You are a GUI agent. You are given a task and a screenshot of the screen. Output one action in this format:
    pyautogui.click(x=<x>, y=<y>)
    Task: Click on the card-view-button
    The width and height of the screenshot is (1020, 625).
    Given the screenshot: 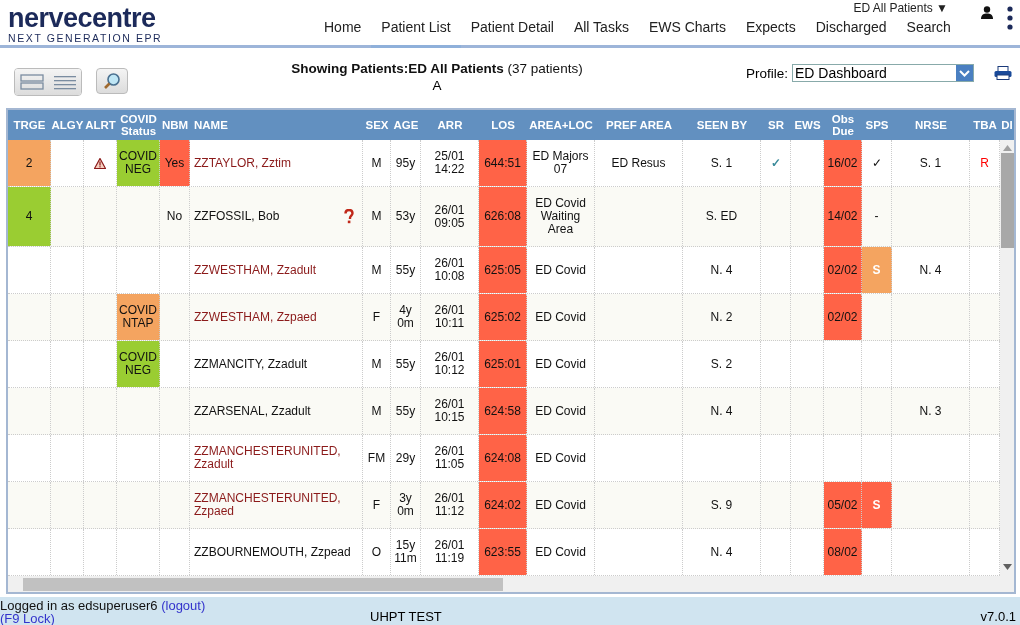 What is the action you would take?
    pyautogui.click(x=31, y=82)
    